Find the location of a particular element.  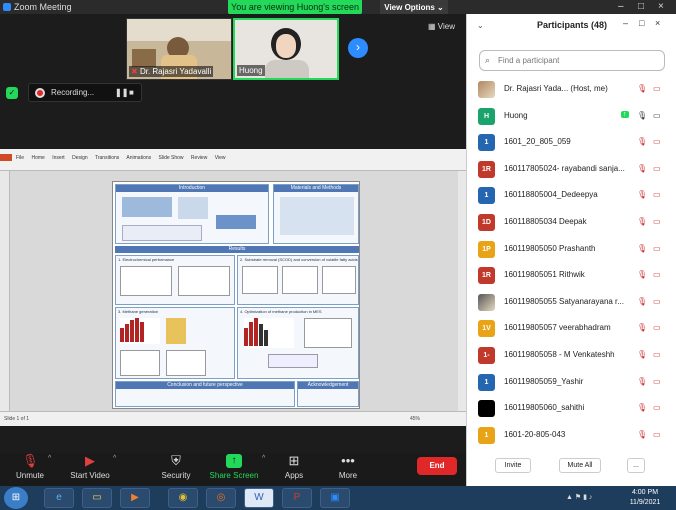

windows-start-icon: ⊞ is located at coordinates (16, 498).